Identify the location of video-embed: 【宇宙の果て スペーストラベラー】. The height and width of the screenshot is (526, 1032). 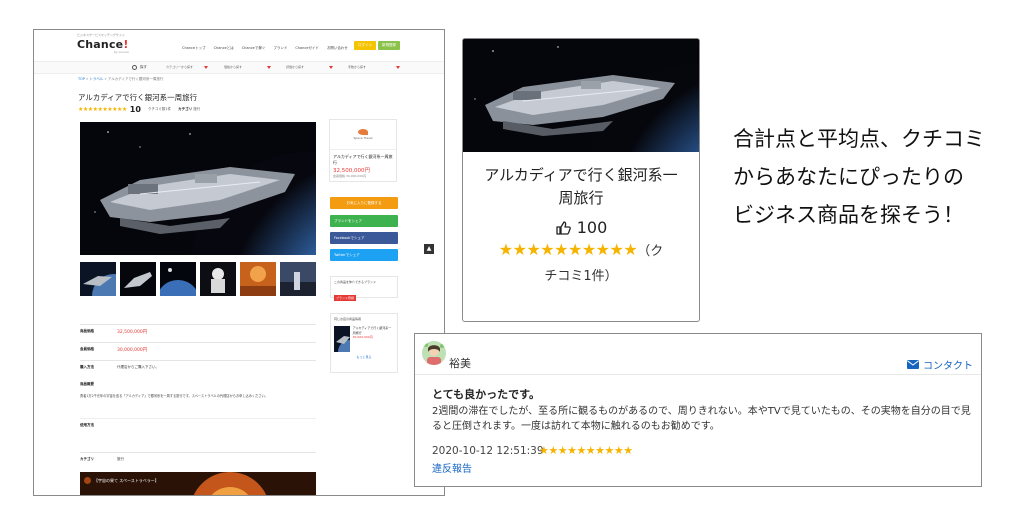
(198, 483).